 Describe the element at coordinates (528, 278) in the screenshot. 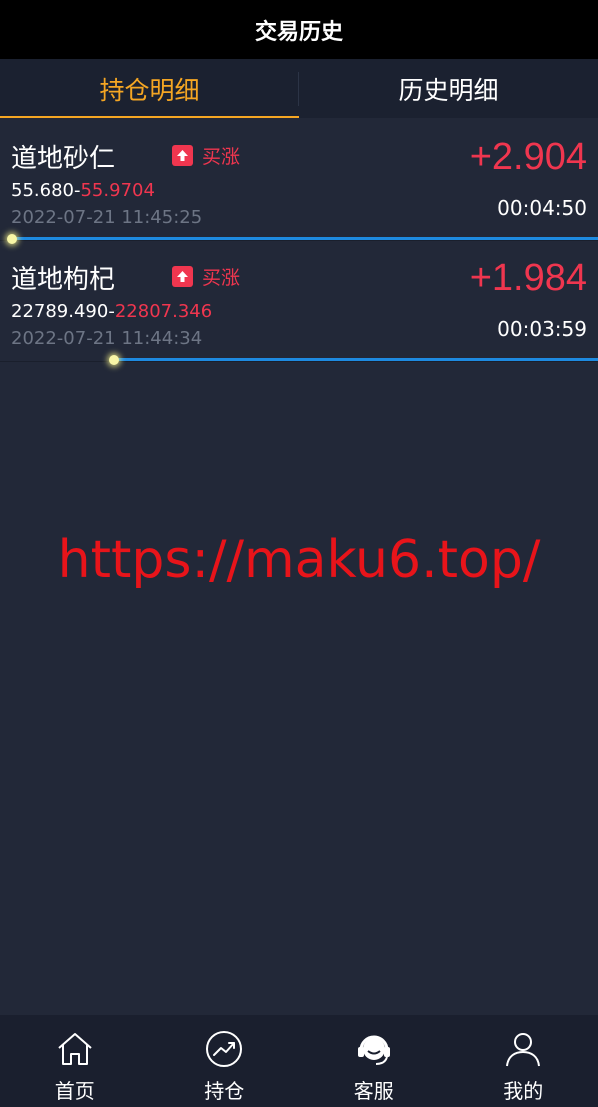

I see `profit-value: +1.984` at that location.